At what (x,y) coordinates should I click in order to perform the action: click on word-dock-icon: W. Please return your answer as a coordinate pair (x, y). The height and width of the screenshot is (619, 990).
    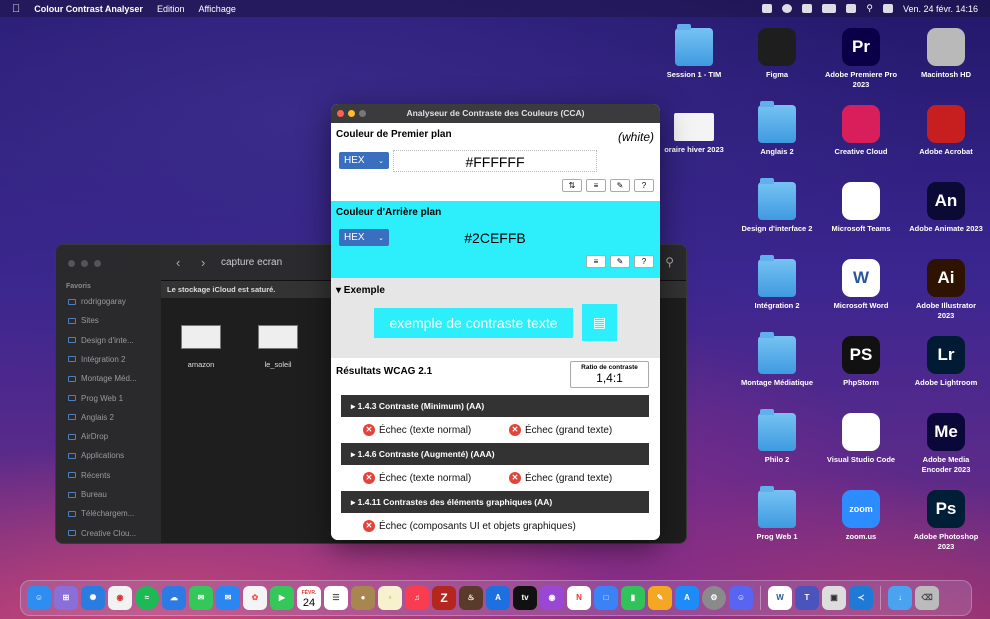
    Looking at the image, I should click on (780, 598).